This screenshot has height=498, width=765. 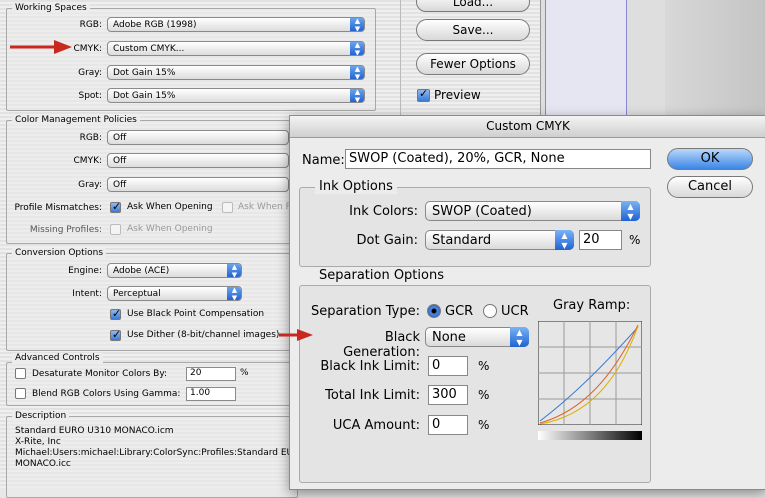 I want to click on ok-button: OK, so click(x=710, y=159).